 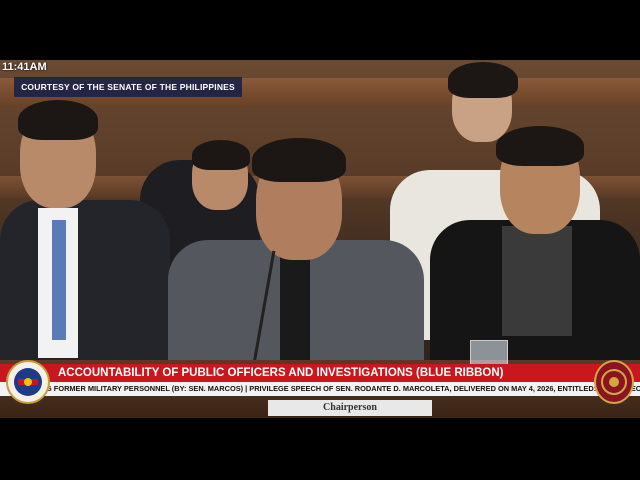 What do you see at coordinates (614, 382) in the screenshot?
I see `committee-seal-icon` at bounding box center [614, 382].